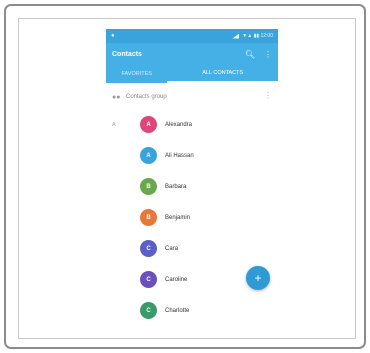 This screenshot has height=353, width=370. Describe the element at coordinates (192, 186) in the screenshot. I see `contact-list-item: B Barbara` at that location.